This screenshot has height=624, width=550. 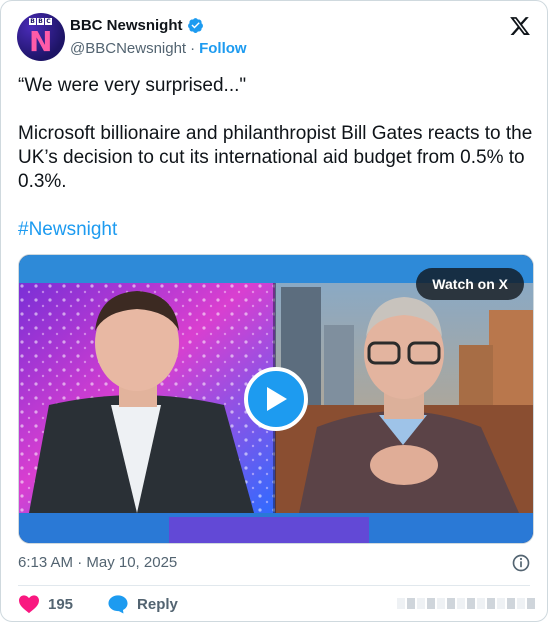 What do you see at coordinates (126, 25) in the screenshot?
I see `display-name: BBC Newsnight` at bounding box center [126, 25].